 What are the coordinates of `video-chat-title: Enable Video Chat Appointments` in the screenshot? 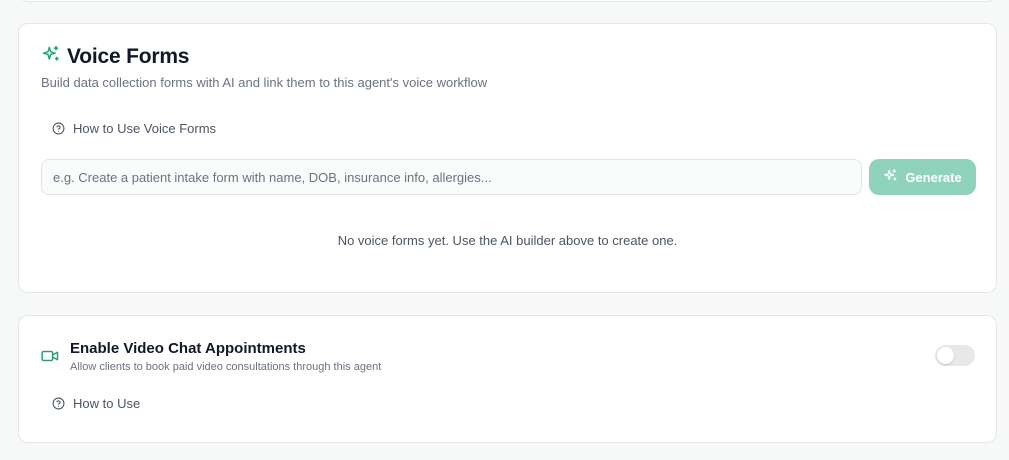 It's located at (188, 348).